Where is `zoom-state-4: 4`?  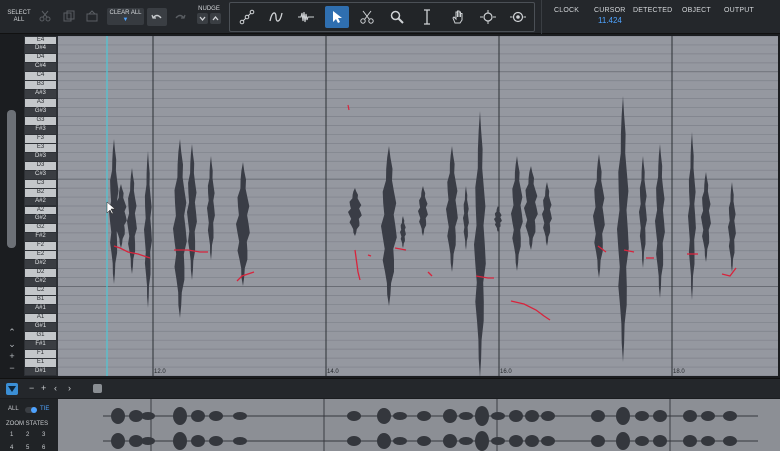
zoom-state-4: 4 is located at coordinates (11, 448).